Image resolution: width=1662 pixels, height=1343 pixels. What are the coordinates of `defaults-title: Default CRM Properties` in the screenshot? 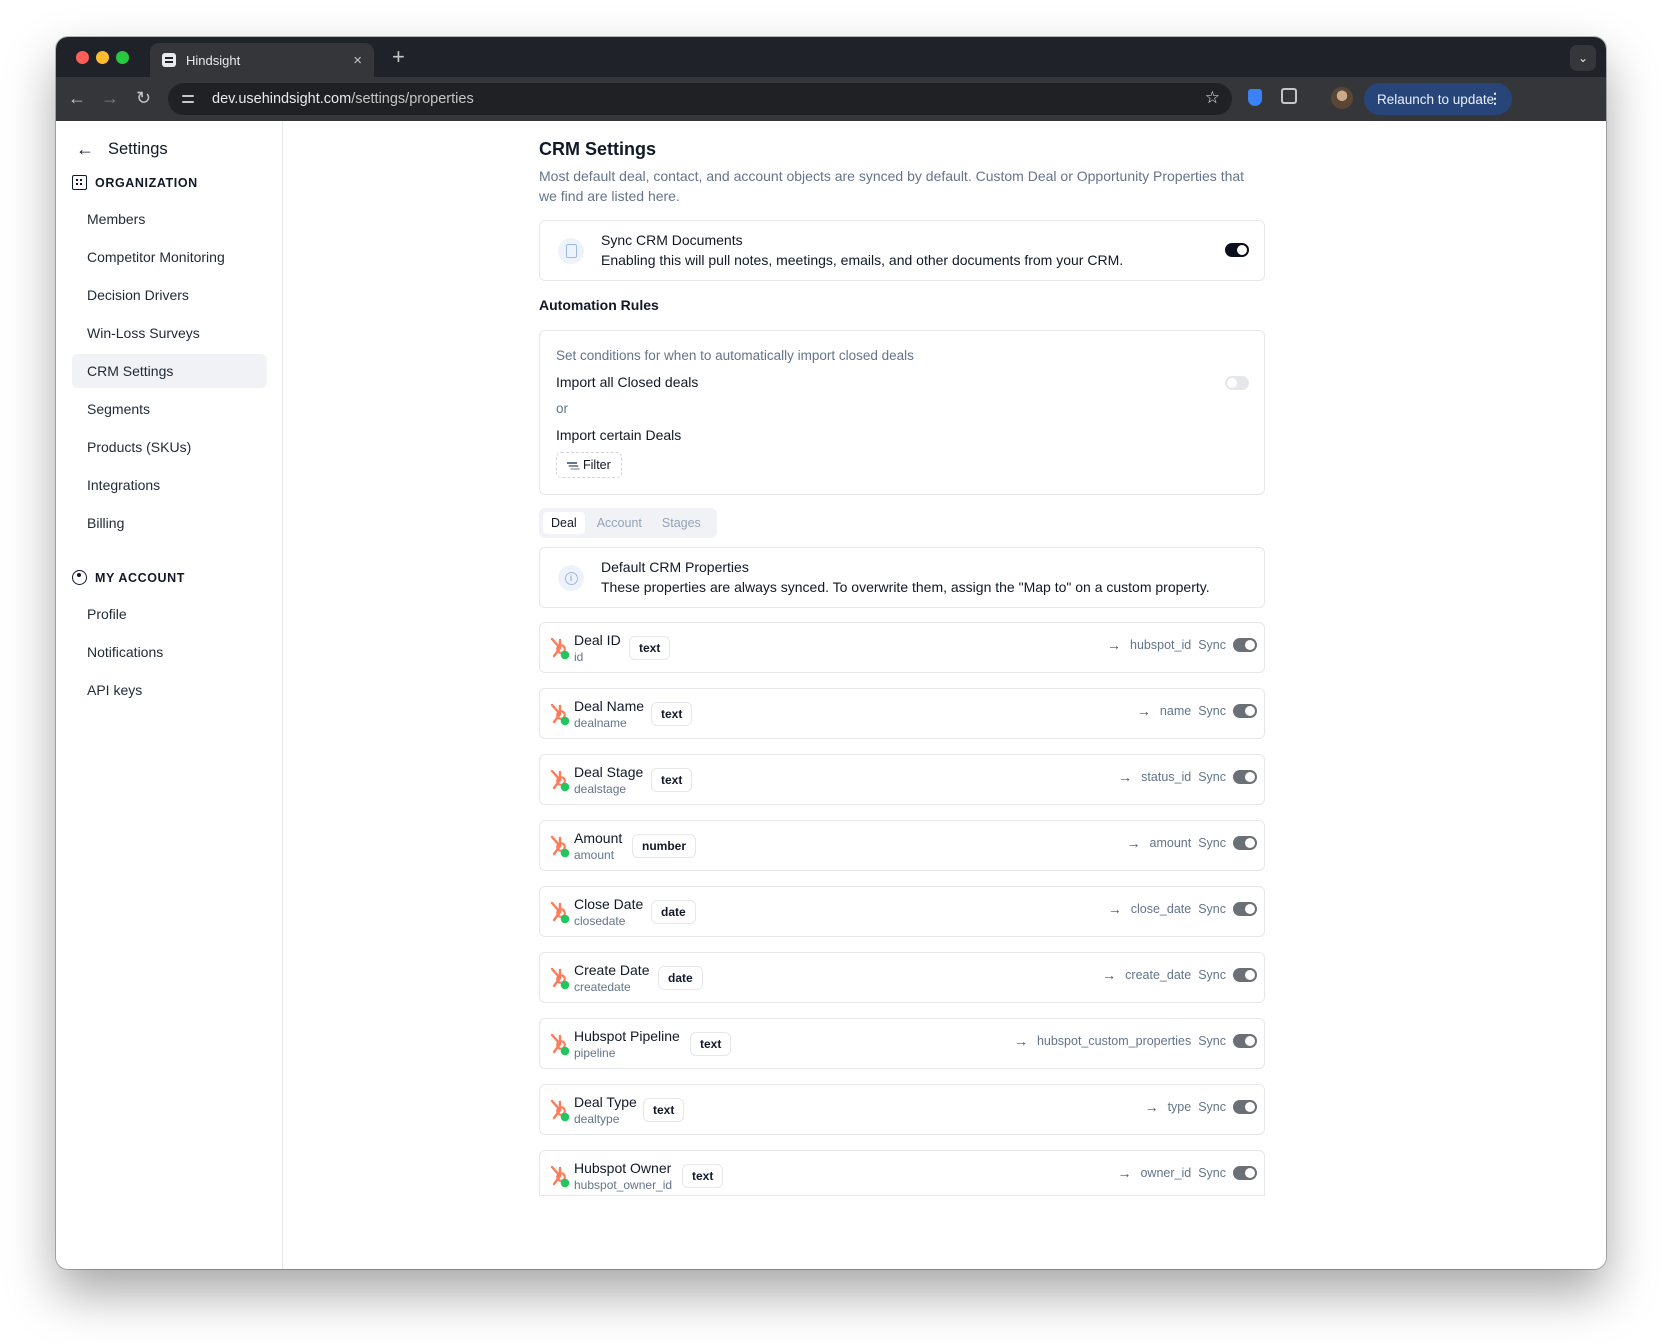 It's located at (675, 567).